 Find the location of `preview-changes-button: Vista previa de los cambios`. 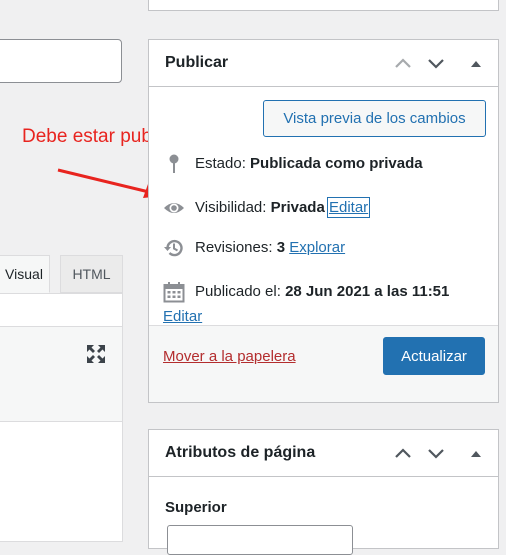

preview-changes-button: Vista previa de los cambios is located at coordinates (374, 118).